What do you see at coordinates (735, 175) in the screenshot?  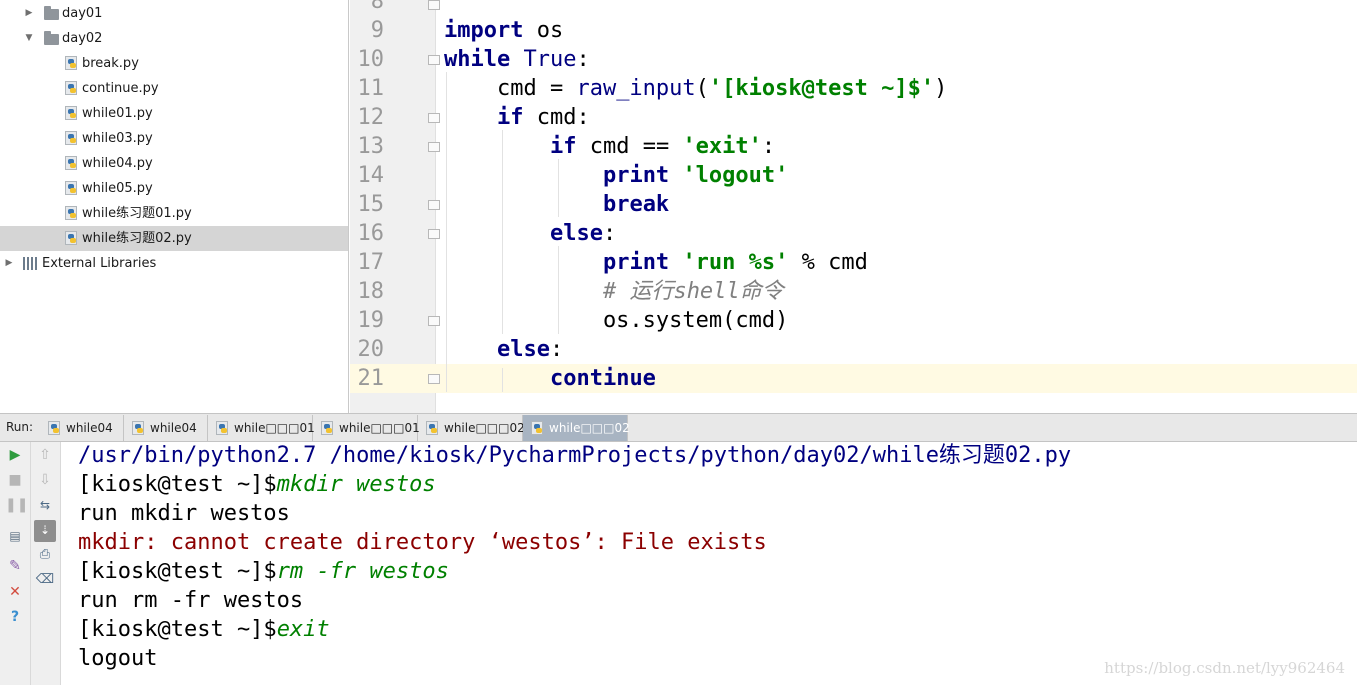 I see `code-token: 'logout'` at bounding box center [735, 175].